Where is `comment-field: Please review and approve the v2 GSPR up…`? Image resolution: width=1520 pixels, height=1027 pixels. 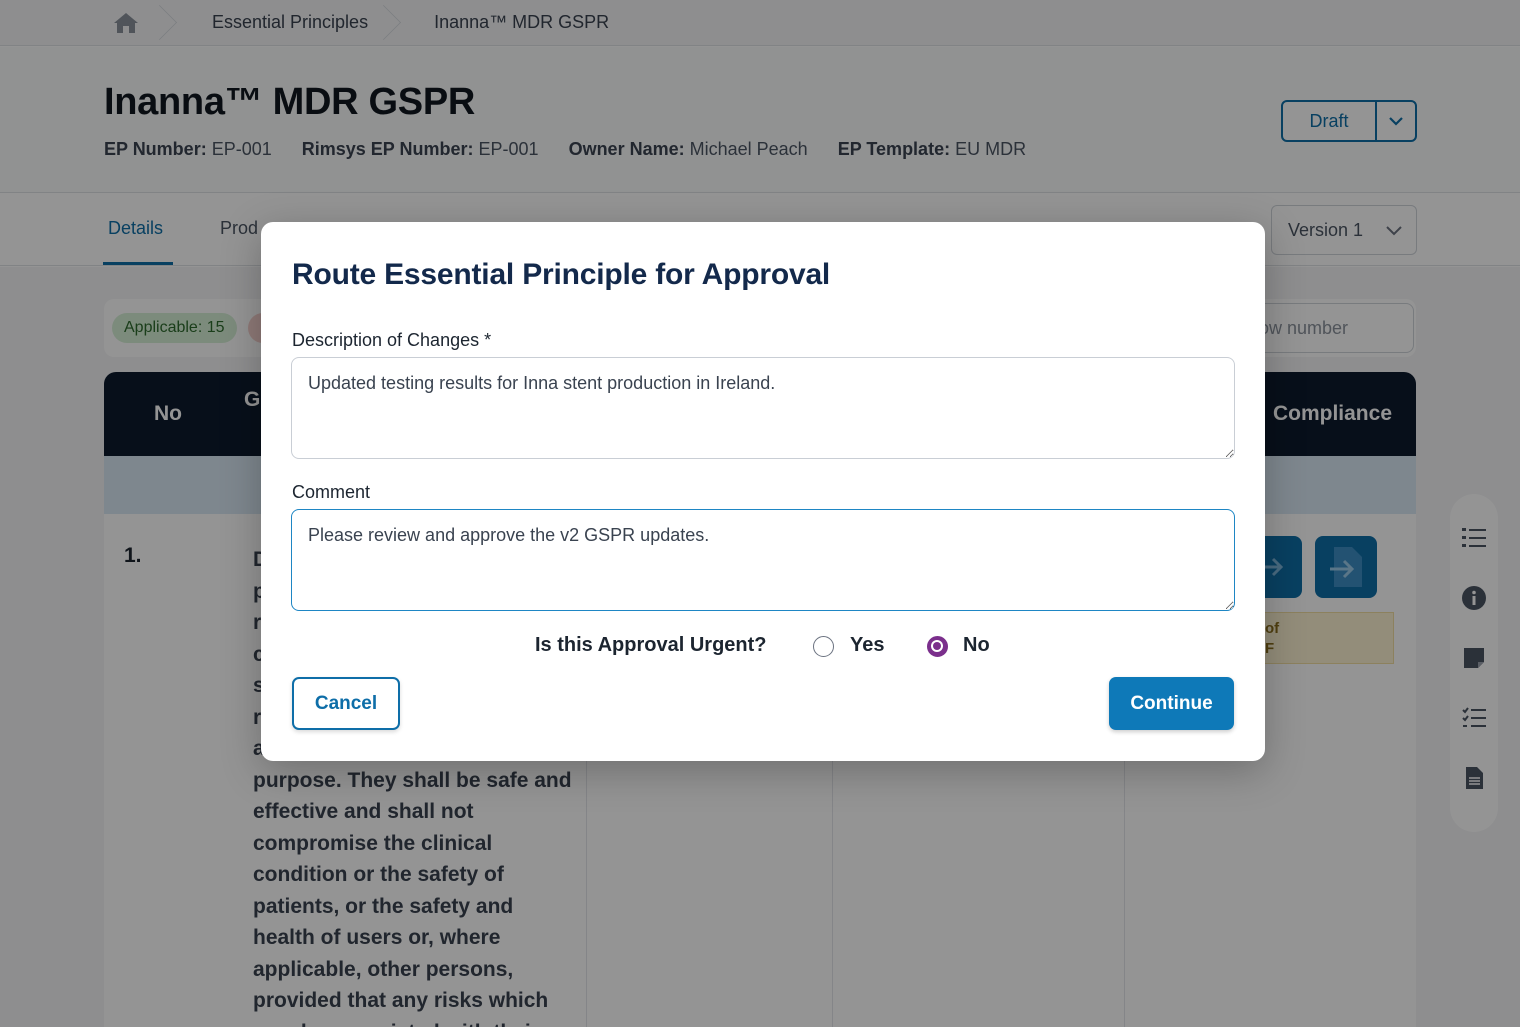 comment-field: Please review and approve the v2 GSPR up… is located at coordinates (763, 560).